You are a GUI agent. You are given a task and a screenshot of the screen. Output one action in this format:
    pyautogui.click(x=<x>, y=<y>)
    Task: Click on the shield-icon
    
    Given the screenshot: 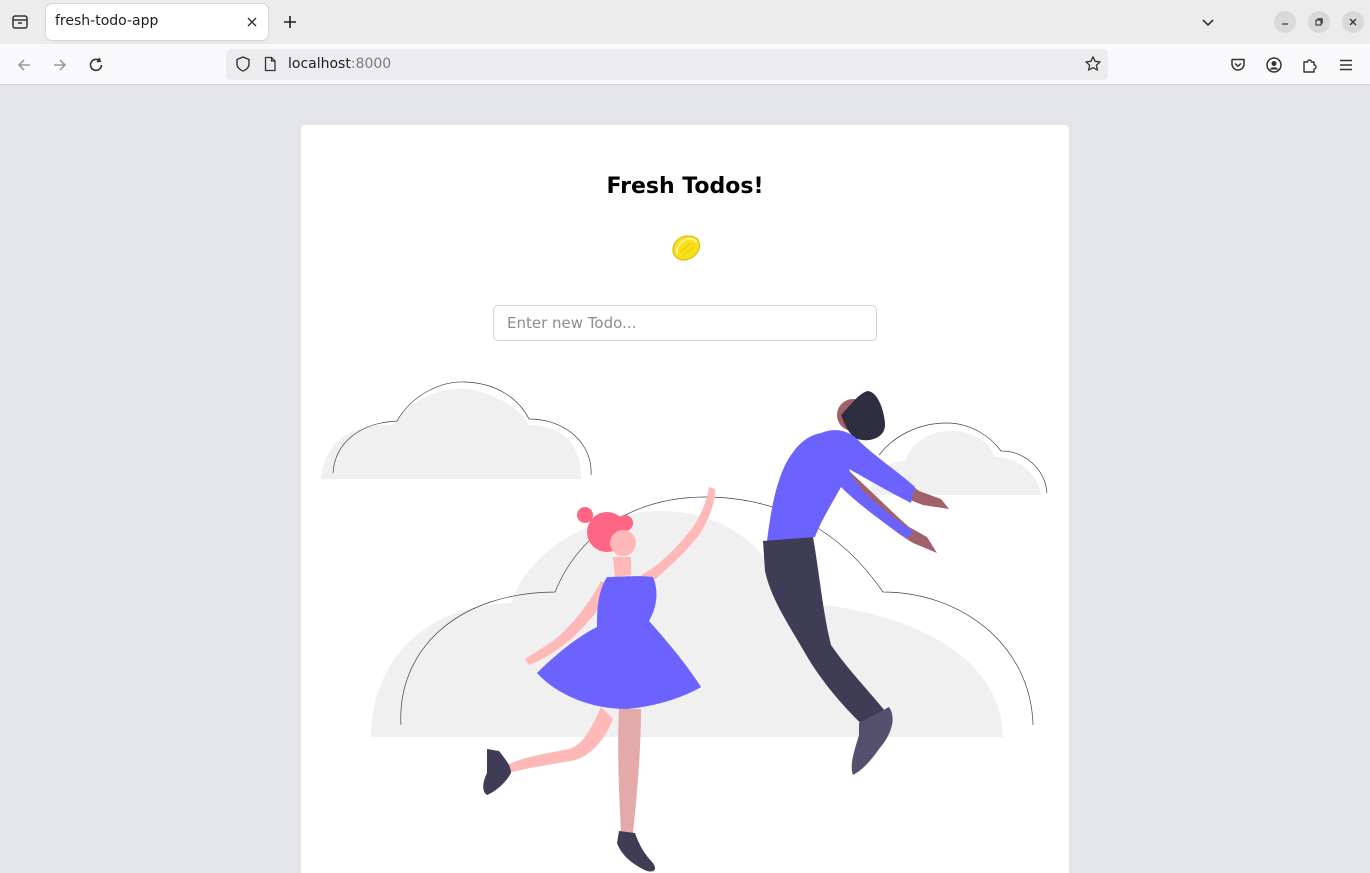 What is the action you would take?
    pyautogui.click(x=243, y=66)
    